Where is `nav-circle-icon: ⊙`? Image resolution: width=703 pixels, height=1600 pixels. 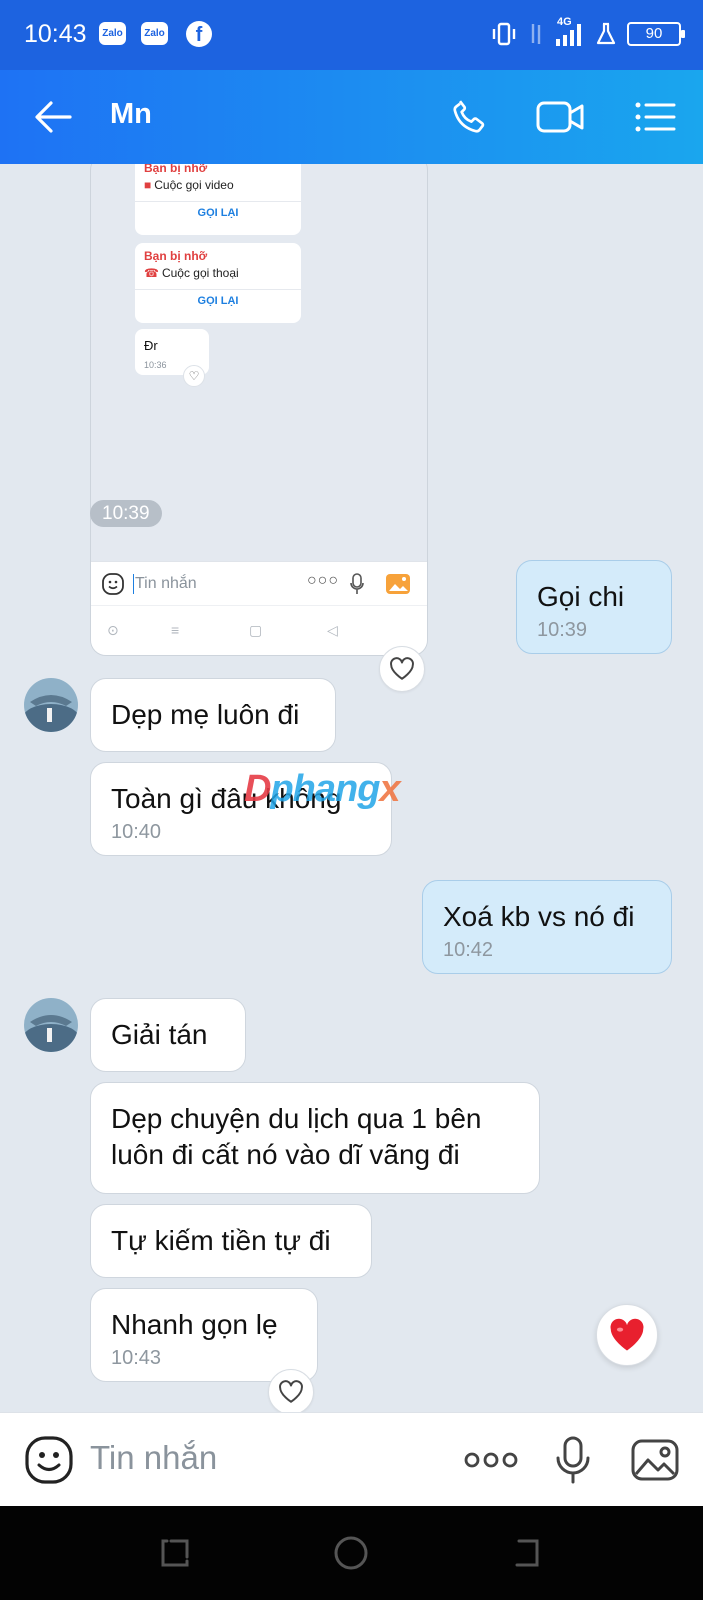
nav-circle-icon: ⊙ is located at coordinates (113, 630).